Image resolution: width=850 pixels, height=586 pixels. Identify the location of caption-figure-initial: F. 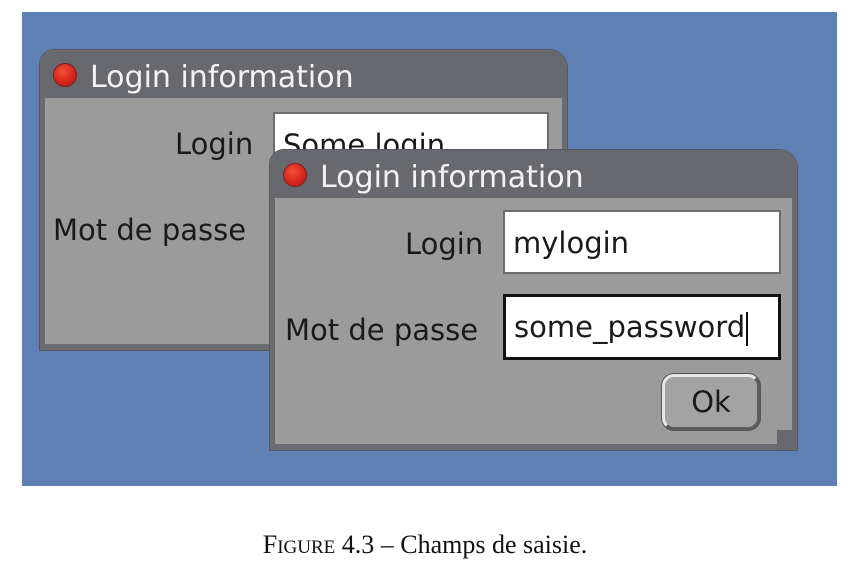
(270, 544).